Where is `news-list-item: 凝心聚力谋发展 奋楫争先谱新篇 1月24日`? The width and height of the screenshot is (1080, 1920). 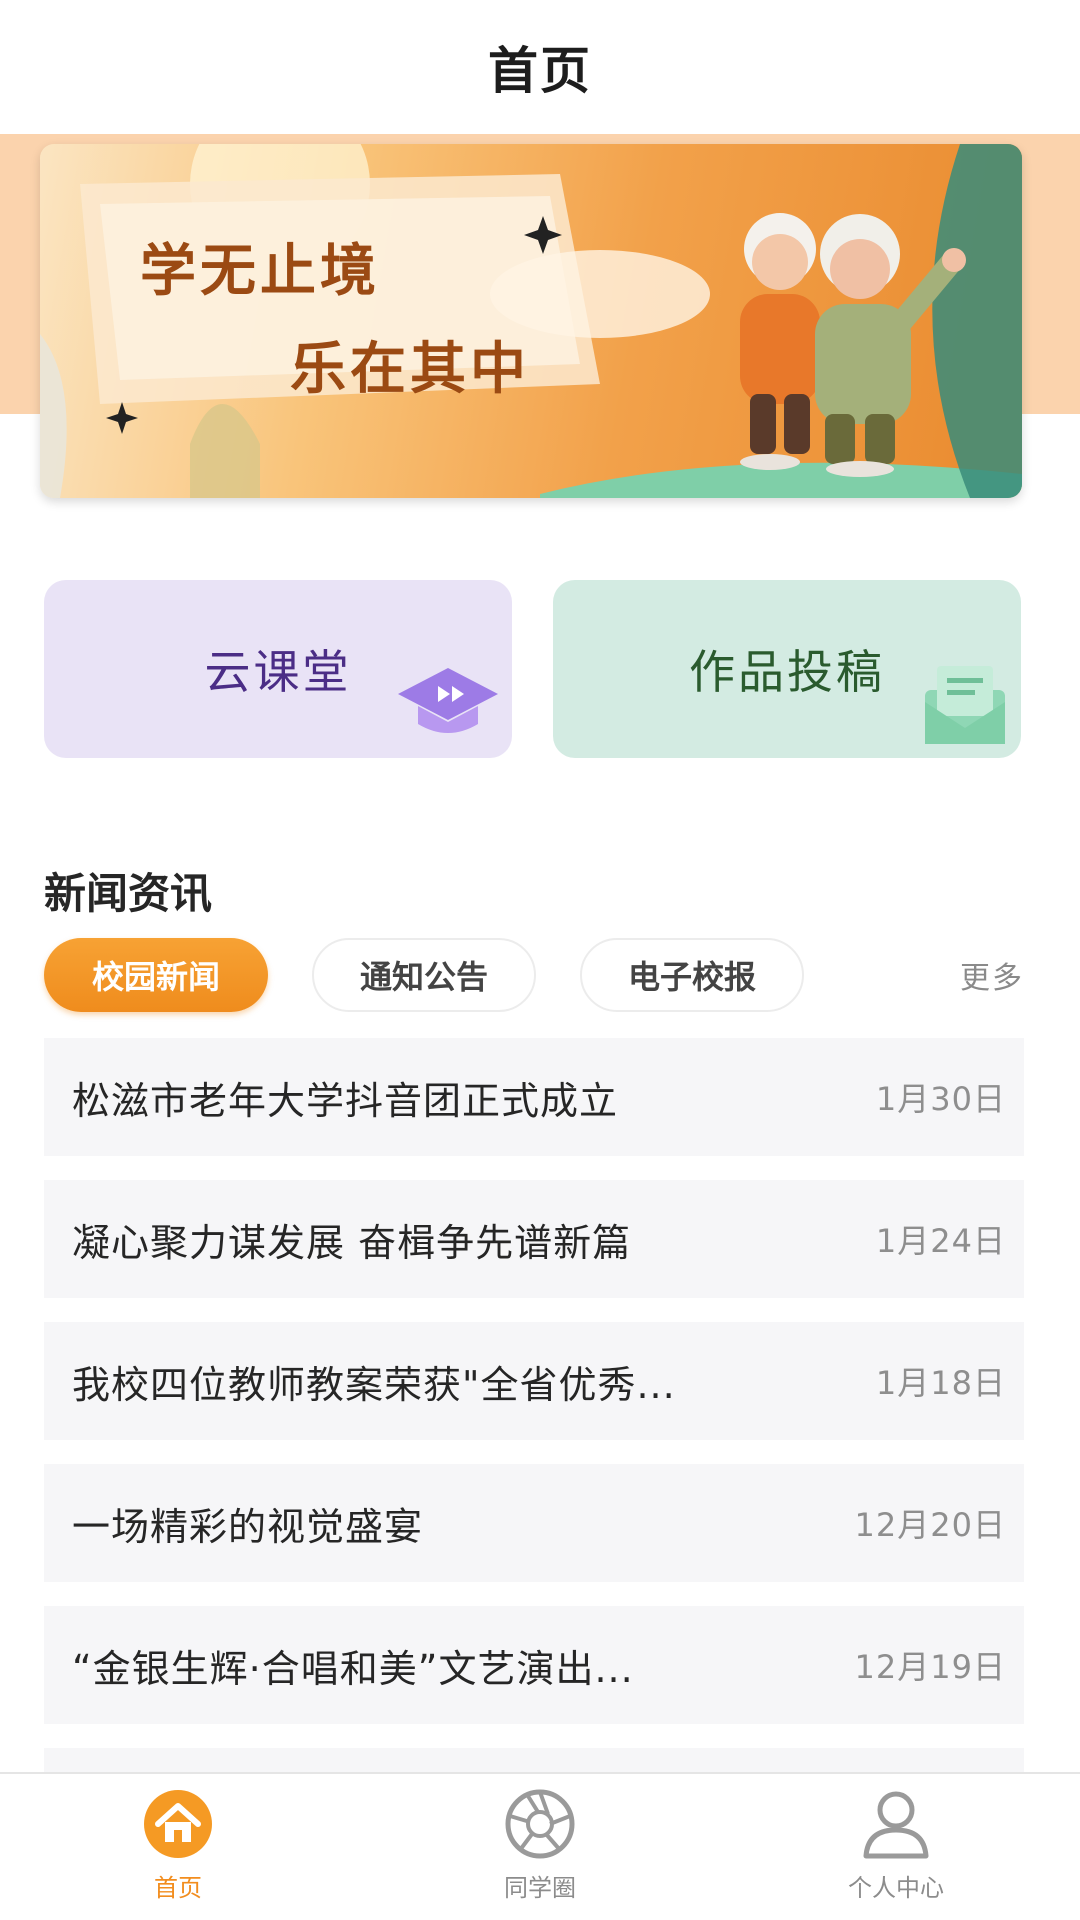 news-list-item: 凝心聚力谋发展 奋楫争先谱新篇 1月24日 is located at coordinates (534, 1239).